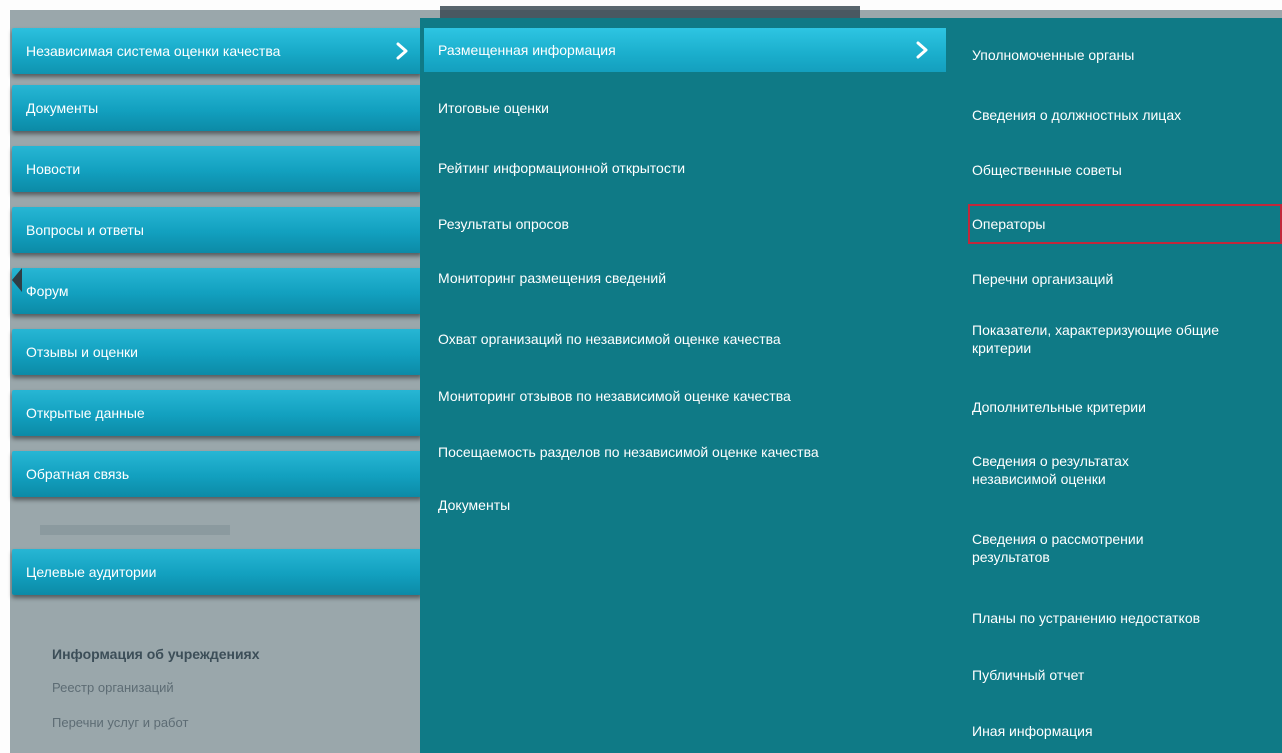 The width and height of the screenshot is (1282, 753). What do you see at coordinates (493, 108) in the screenshot?
I see `submenu-item-final-scores: Итоговые оценки` at bounding box center [493, 108].